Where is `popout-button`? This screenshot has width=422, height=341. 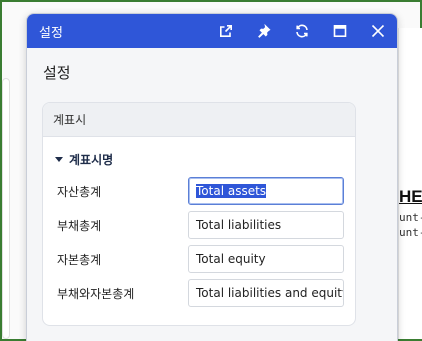 popout-button is located at coordinates (226, 31).